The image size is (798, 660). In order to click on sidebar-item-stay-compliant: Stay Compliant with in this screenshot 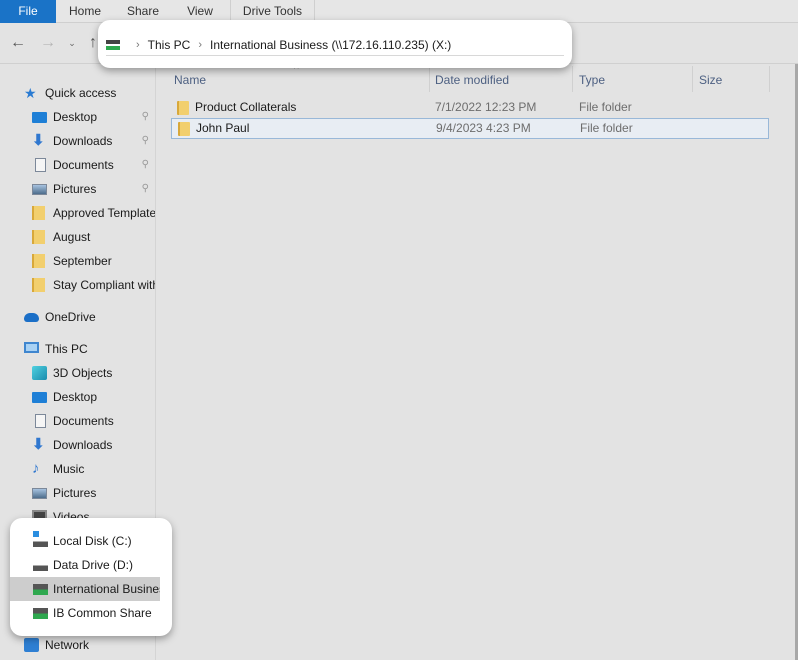, I will do `click(77, 285)`.